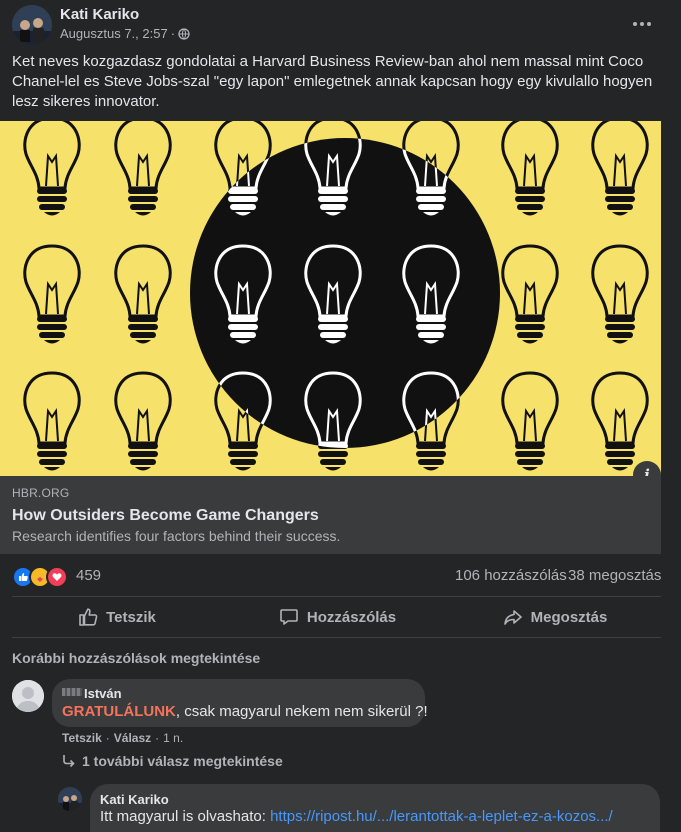  I want to click on comment-count: 106 hozzászólás, so click(511, 575).